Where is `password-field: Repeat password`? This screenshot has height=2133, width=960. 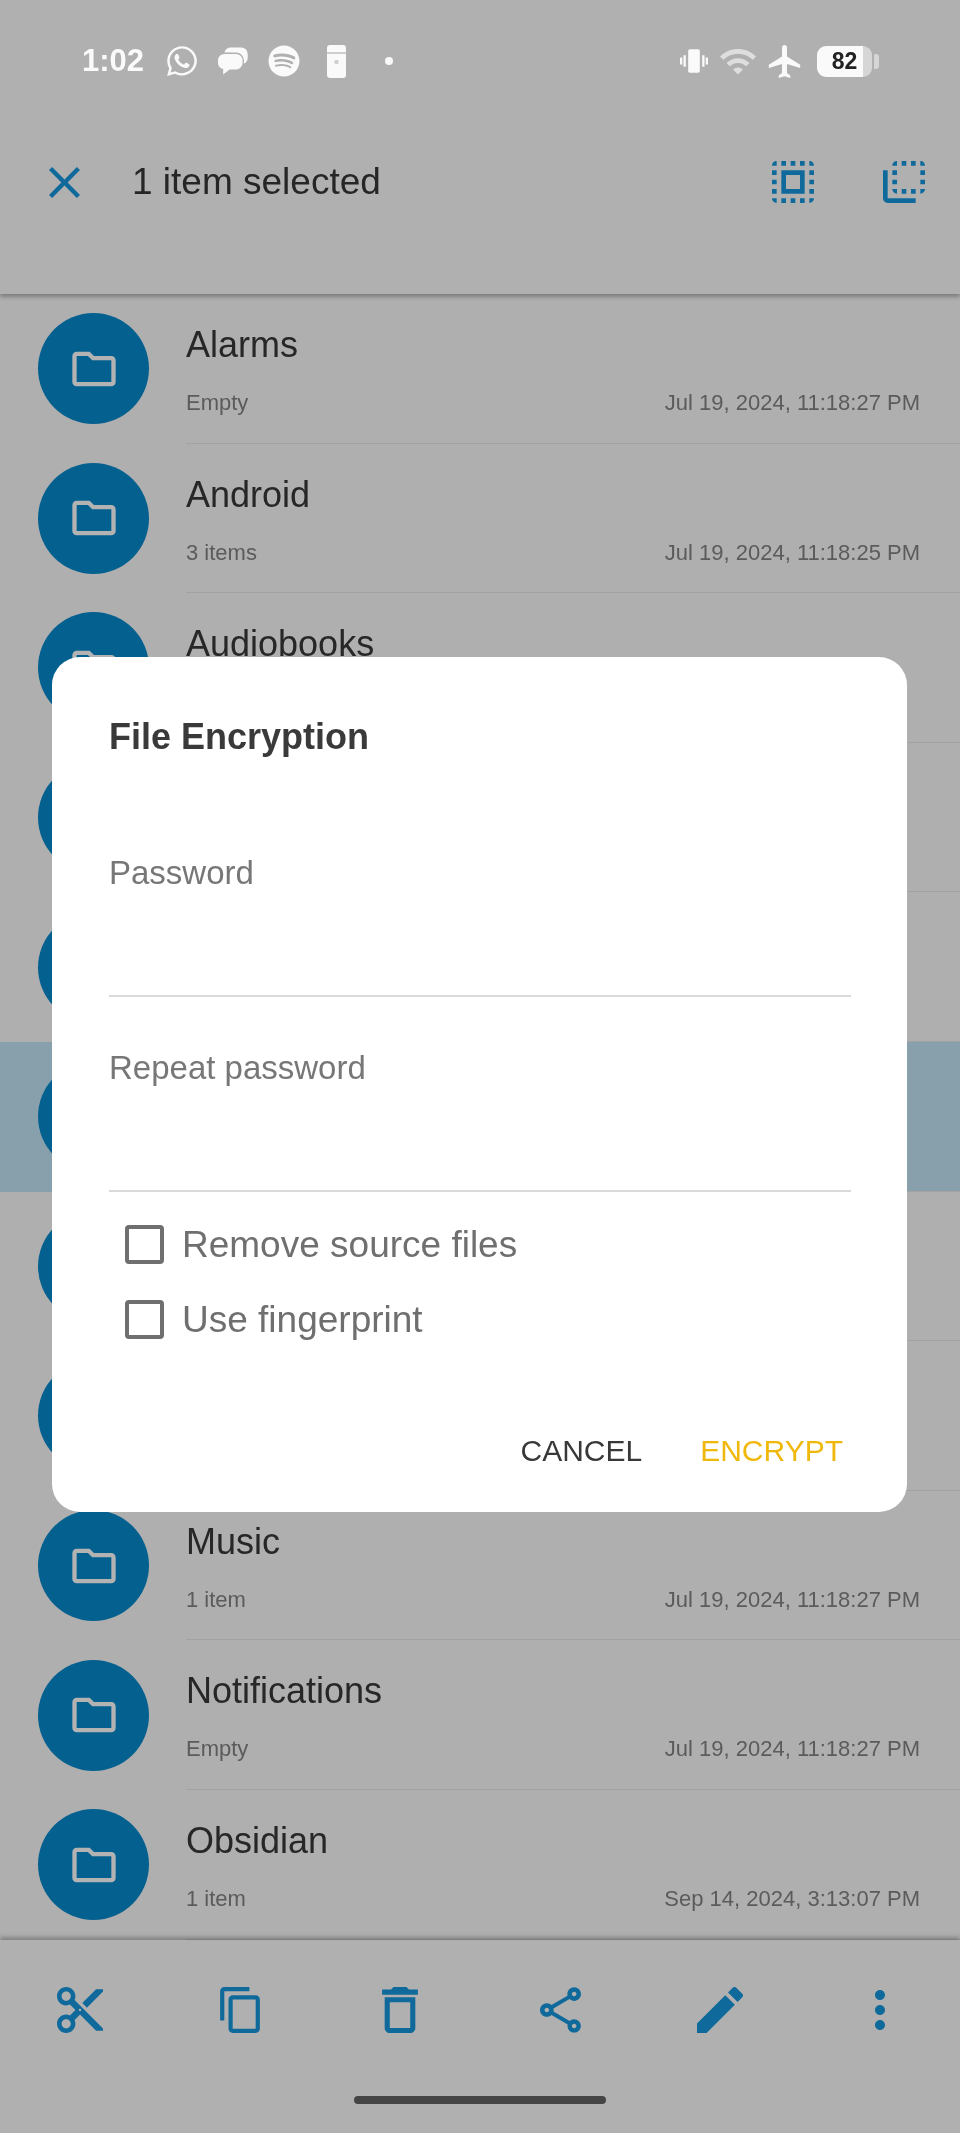 password-field: Repeat password is located at coordinates (480, 1120).